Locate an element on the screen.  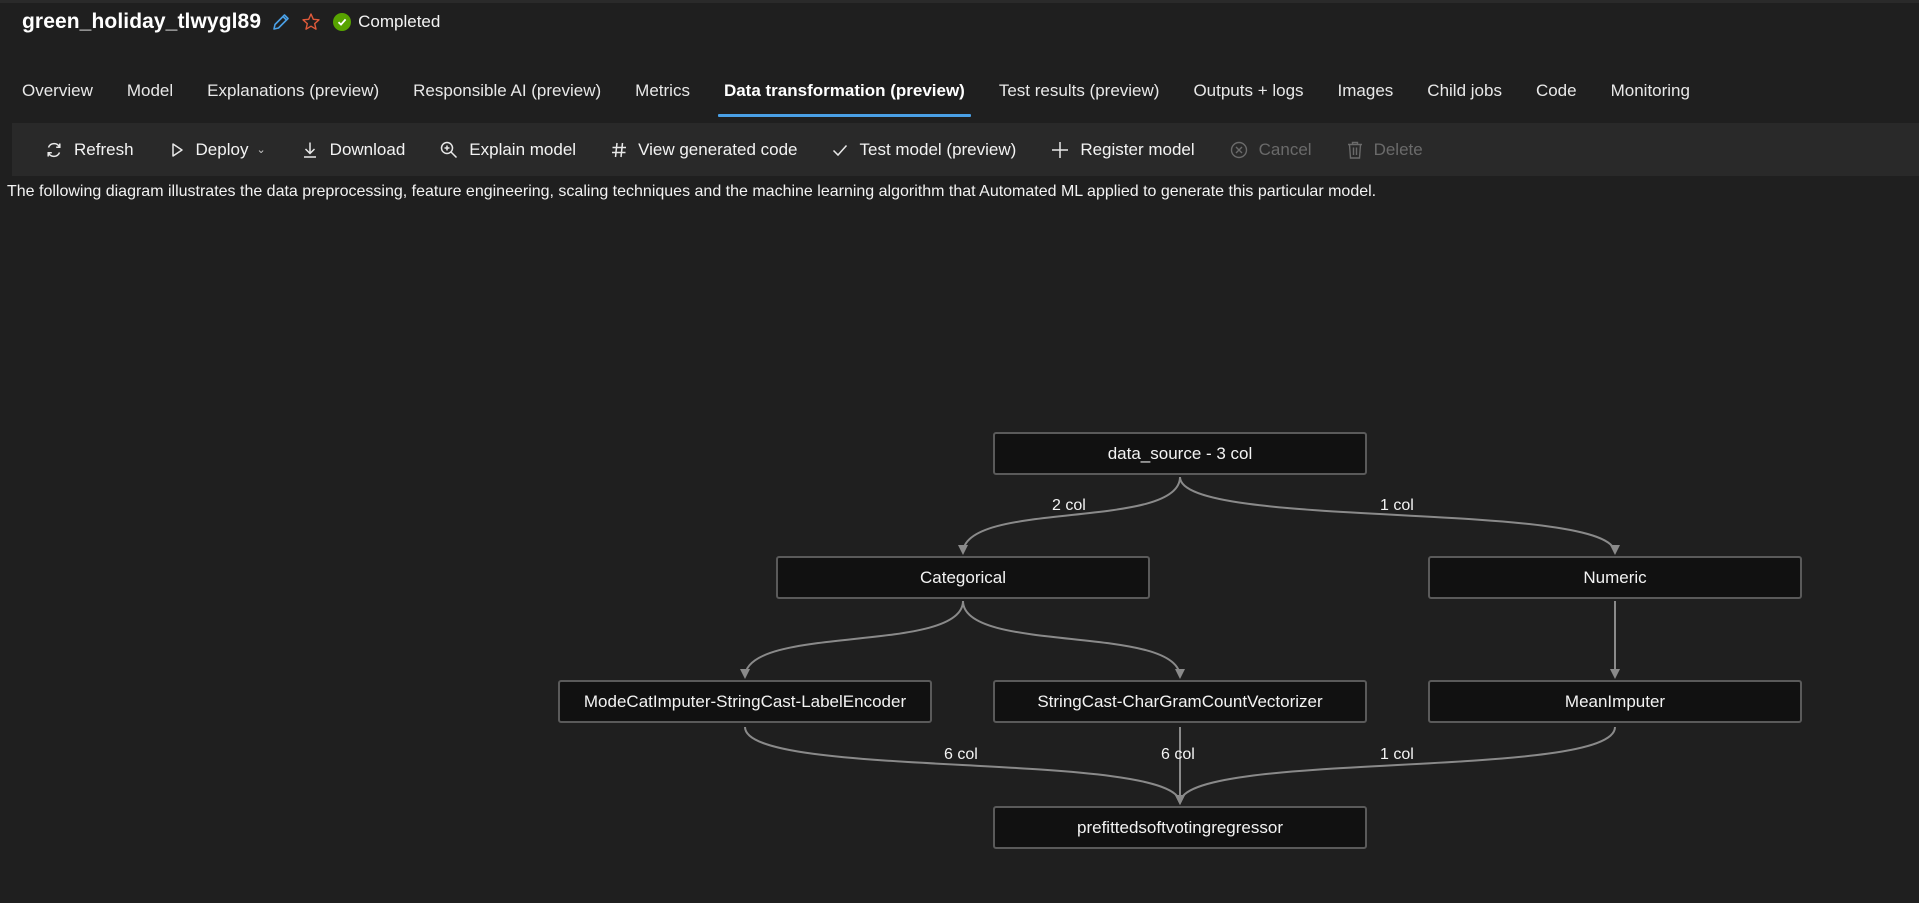
edge-categorical-mode is located at coordinates (852, 639).